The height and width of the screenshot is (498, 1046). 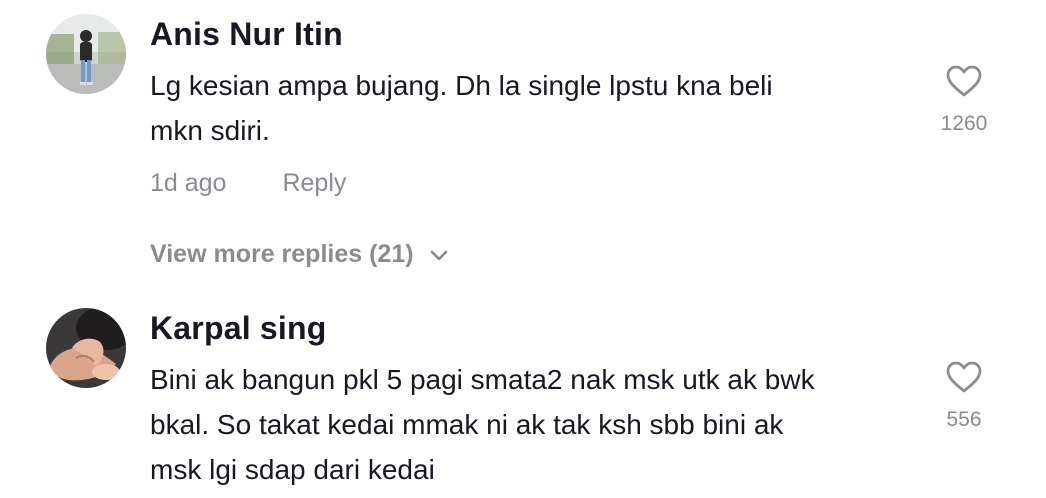 I want to click on view-more-replies-button: View more replies (21), so click(x=299, y=254).